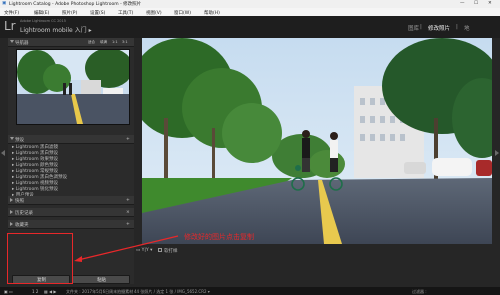  What do you see at coordinates (99, 292) in the screenshot?
I see `source-path: 文件夹 : 2017年5月6日周末拍摄素材` at bounding box center [99, 292].